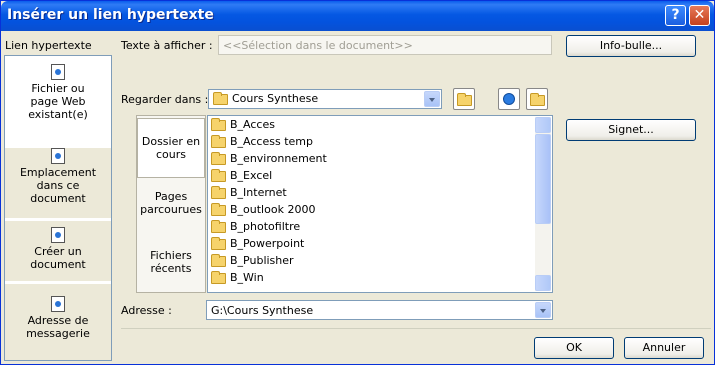 The width and height of the screenshot is (715, 365). I want to click on scroll-down-icon, so click(543, 283).